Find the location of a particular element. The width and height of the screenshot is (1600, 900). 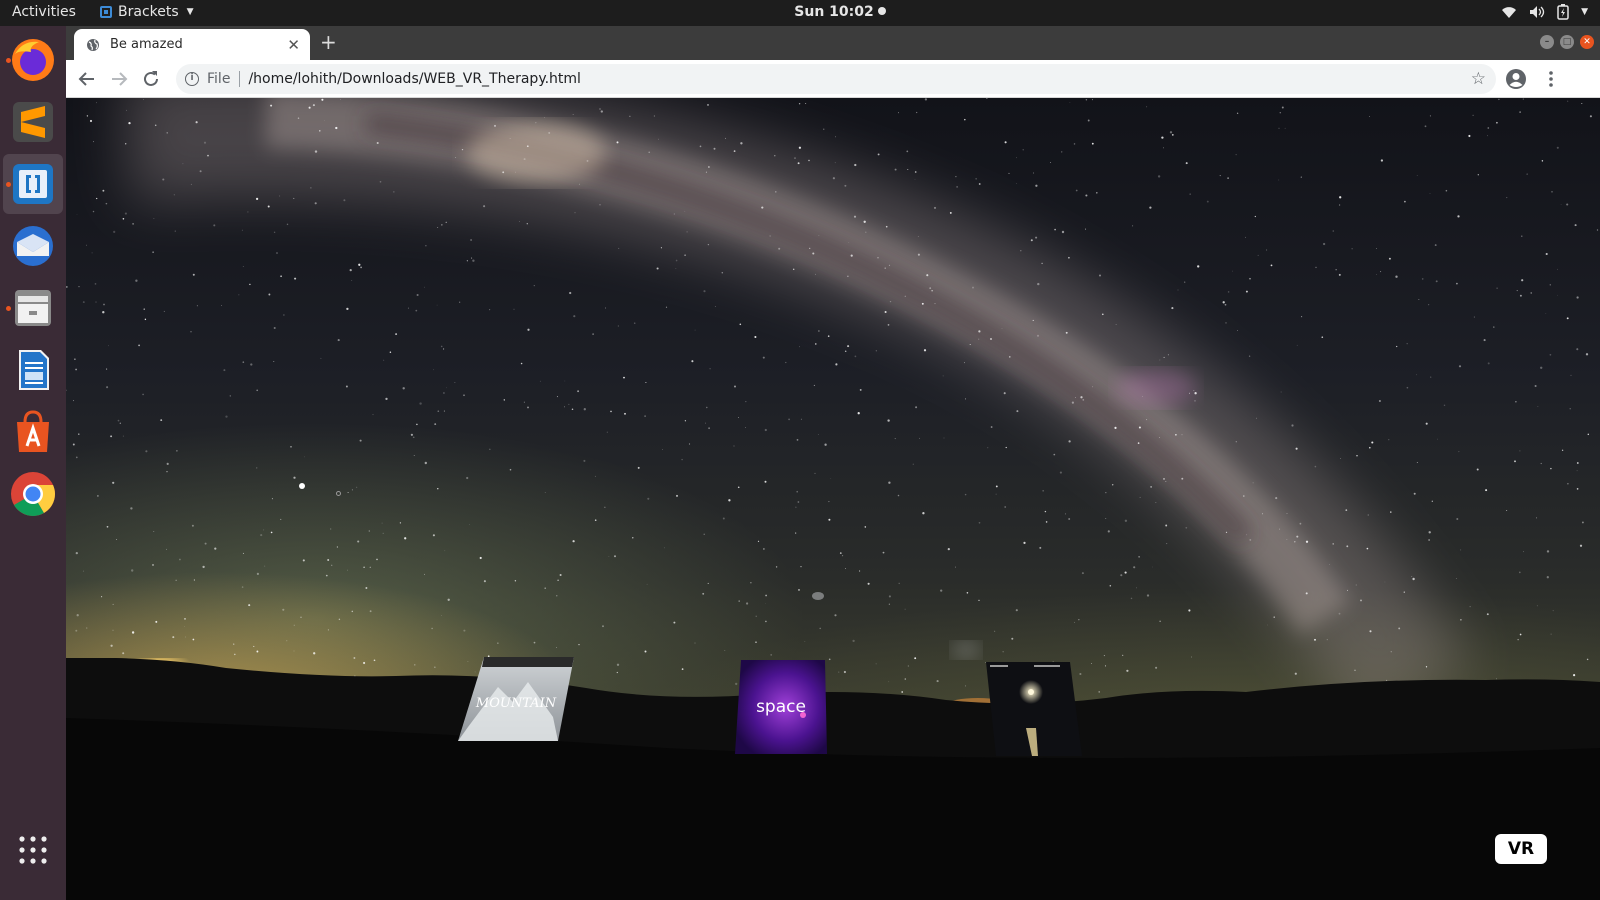

dock-item-firefox is located at coordinates (33, 60).